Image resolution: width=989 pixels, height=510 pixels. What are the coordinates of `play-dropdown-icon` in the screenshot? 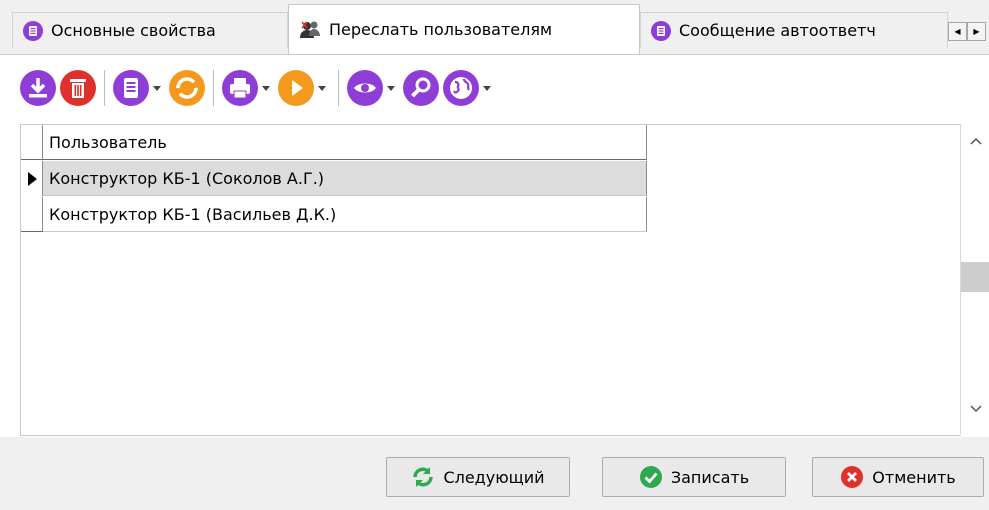 It's located at (322, 88).